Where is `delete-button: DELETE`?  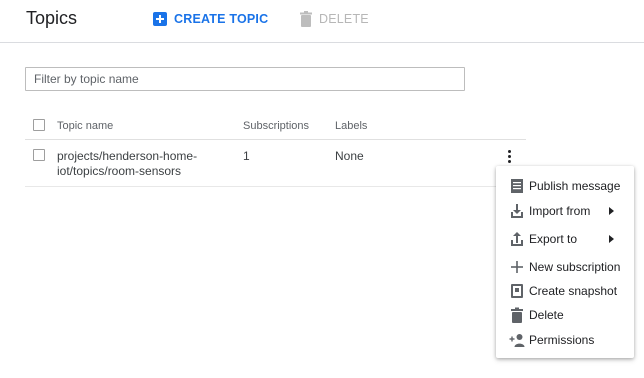
delete-button: DELETE is located at coordinates (334, 19).